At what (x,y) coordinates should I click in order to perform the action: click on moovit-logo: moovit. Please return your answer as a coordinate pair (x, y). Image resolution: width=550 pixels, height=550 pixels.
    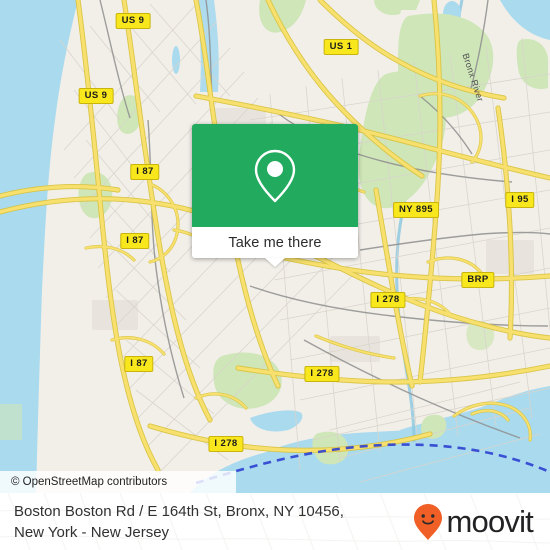
    Looking at the image, I should click on (474, 522).